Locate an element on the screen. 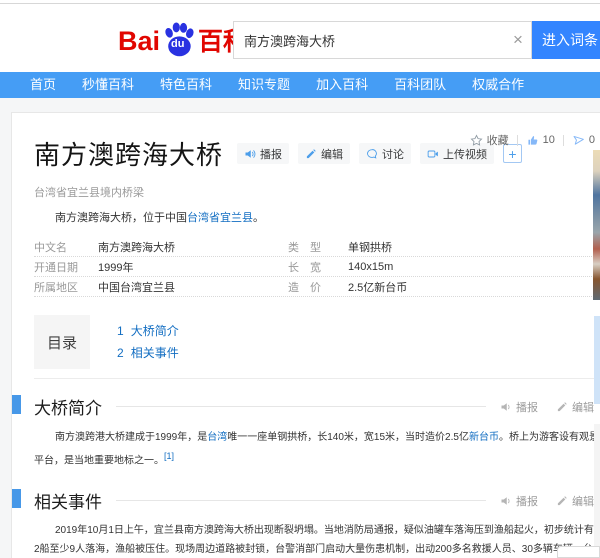 This screenshot has height=558, width=600. text: 。桥上为游客设有观景 is located at coordinates (548, 437).